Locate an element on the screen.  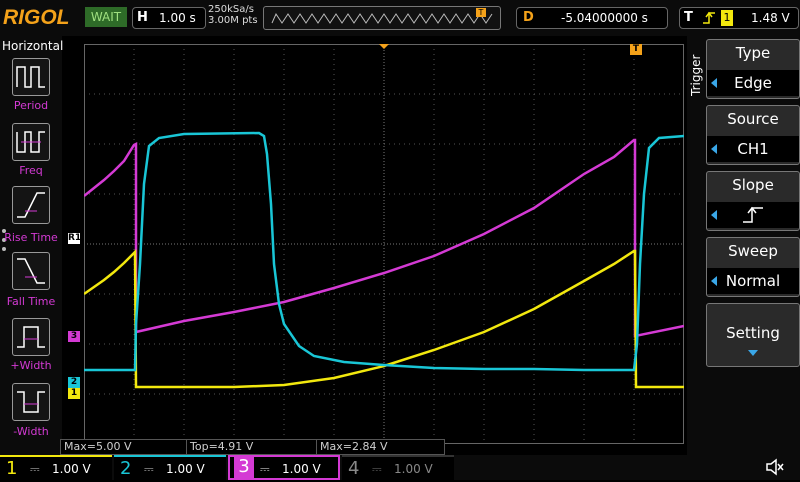
trigger-position-marker is located at coordinates (384, 46).